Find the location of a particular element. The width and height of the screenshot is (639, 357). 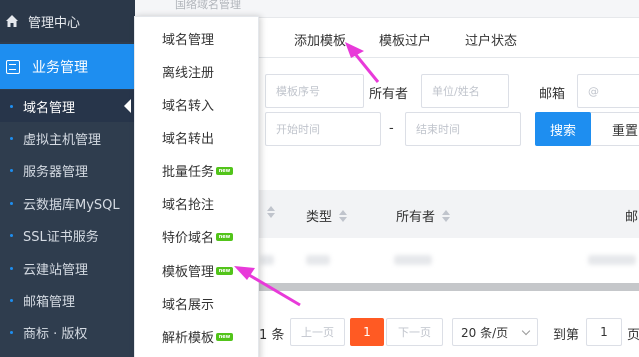

table-header-label: 所有者 is located at coordinates (416, 217).